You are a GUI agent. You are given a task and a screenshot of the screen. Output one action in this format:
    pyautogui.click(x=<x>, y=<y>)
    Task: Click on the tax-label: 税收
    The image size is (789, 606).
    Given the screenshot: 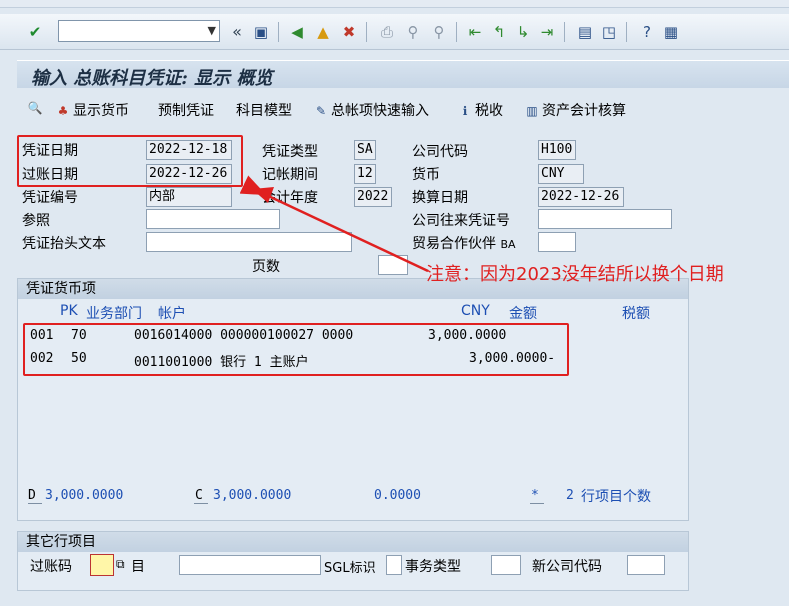 What is the action you would take?
    pyautogui.click(x=489, y=111)
    